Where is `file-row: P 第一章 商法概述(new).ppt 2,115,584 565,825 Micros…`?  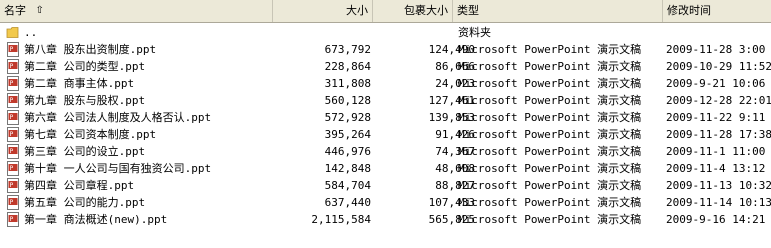 file-row: P 第一章 商法概述(new).ppt 2,115,584 565,825 Micros… is located at coordinates (385, 219).